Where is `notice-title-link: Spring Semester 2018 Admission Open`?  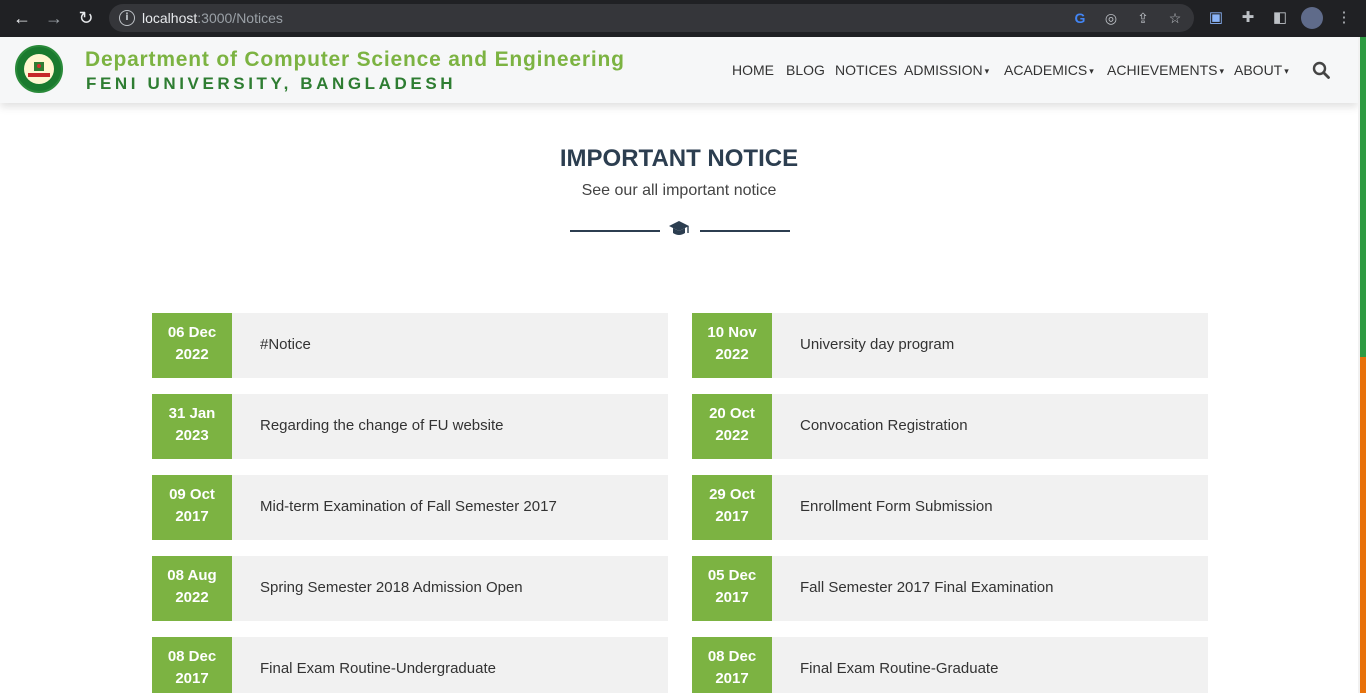
notice-title-link: Spring Semester 2018 Admission Open is located at coordinates (391, 587).